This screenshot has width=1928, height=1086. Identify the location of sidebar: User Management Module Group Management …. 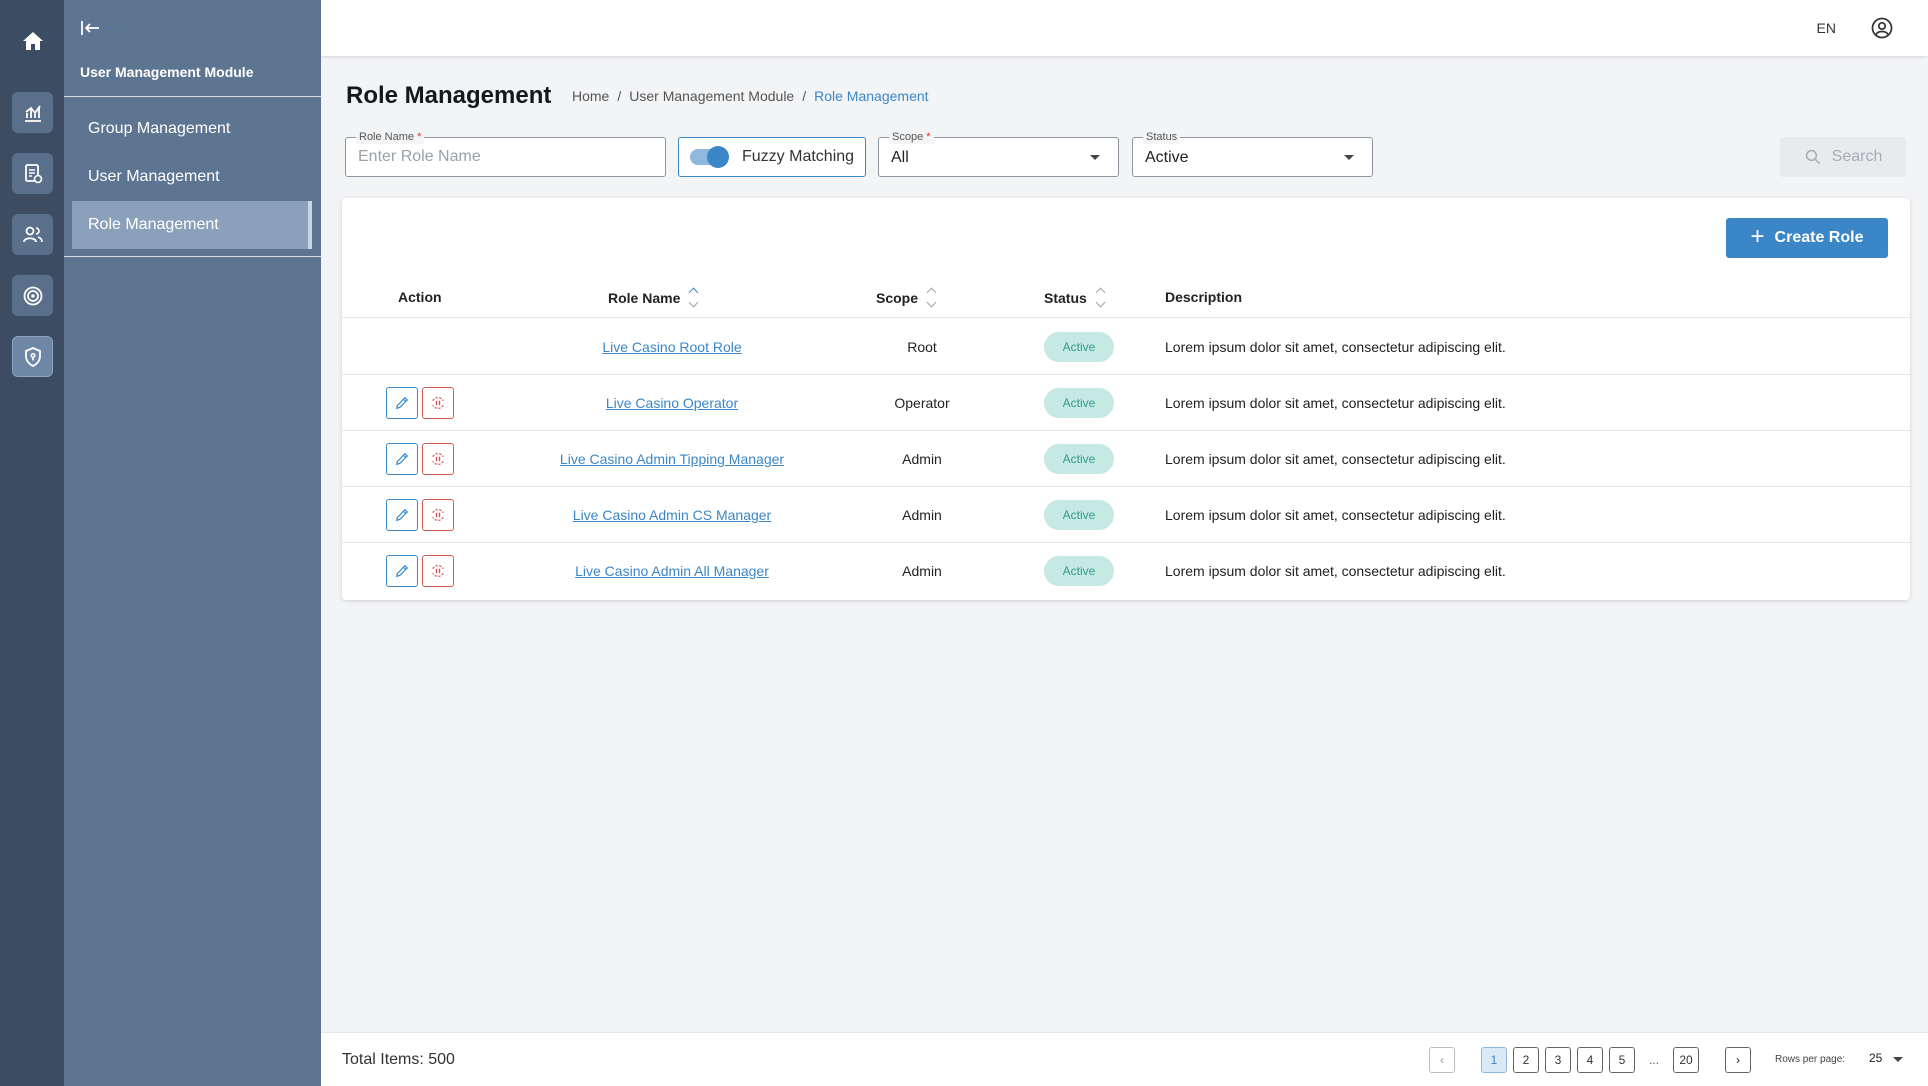
(192, 543).